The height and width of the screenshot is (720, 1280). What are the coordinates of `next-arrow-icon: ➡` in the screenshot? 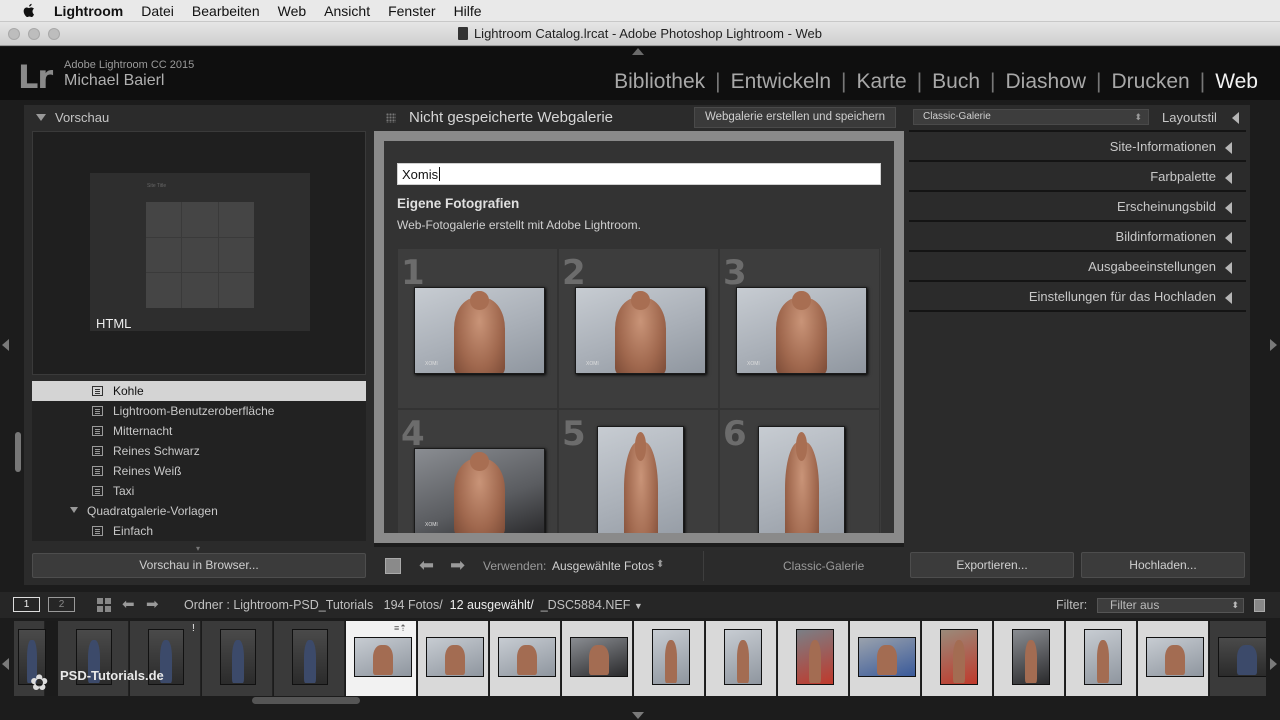 It's located at (457, 565).